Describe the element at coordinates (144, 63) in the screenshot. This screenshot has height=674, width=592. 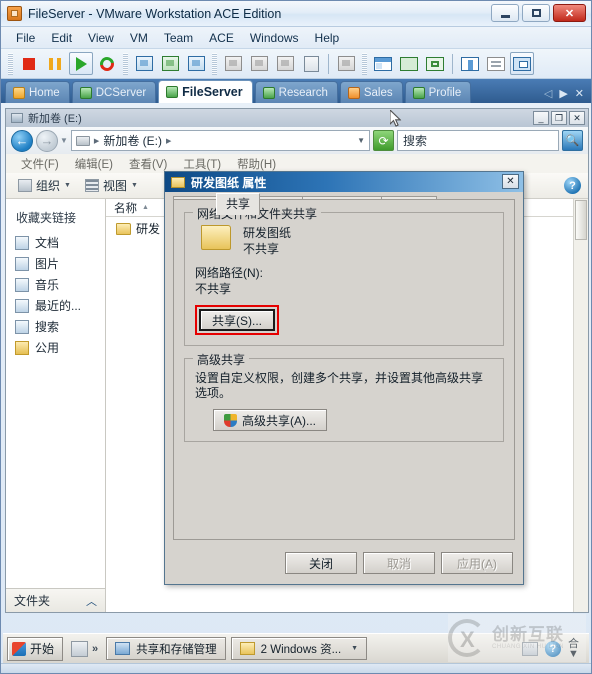
I see `snapshot-take-icon` at that location.